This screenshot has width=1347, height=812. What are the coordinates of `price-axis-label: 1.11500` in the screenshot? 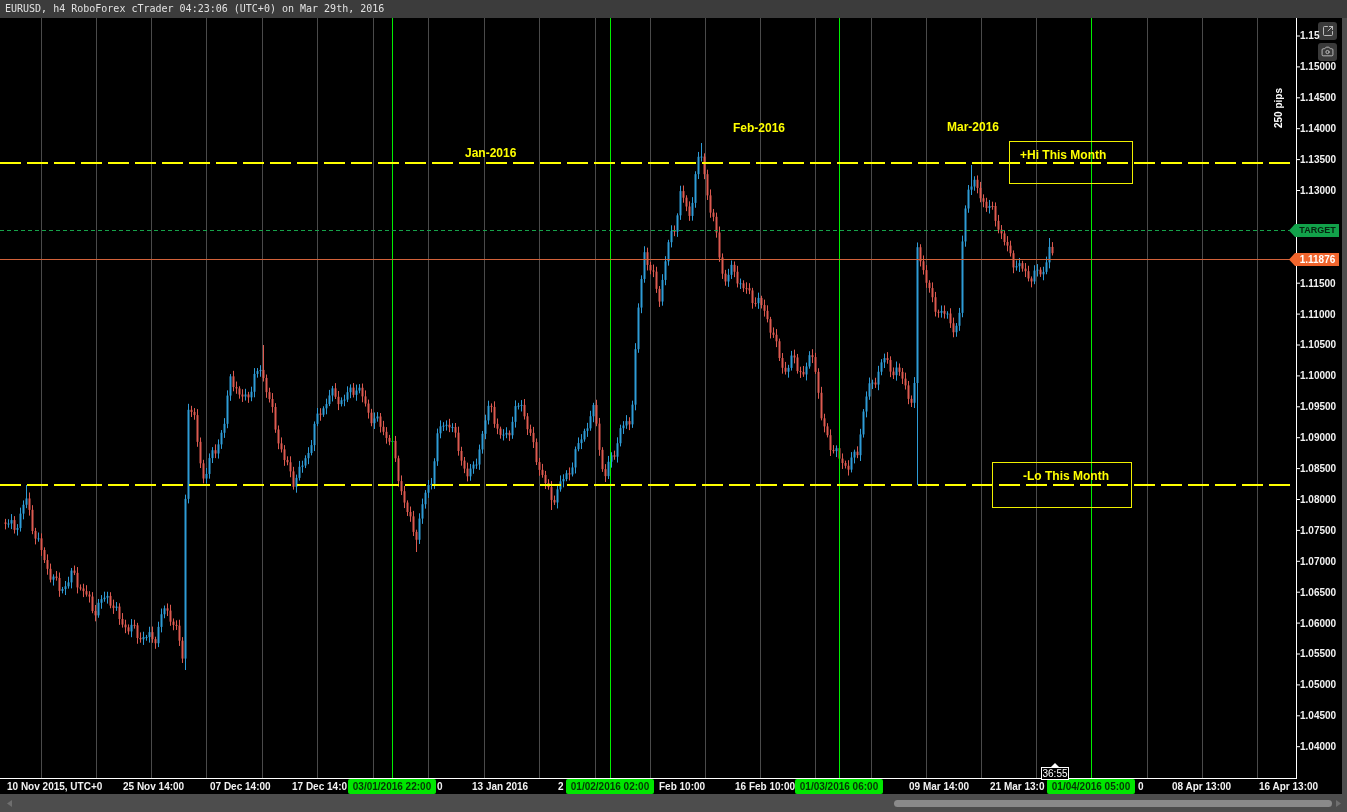 It's located at (1318, 283).